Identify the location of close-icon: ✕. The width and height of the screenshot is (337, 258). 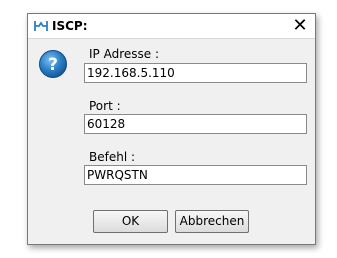
(300, 25).